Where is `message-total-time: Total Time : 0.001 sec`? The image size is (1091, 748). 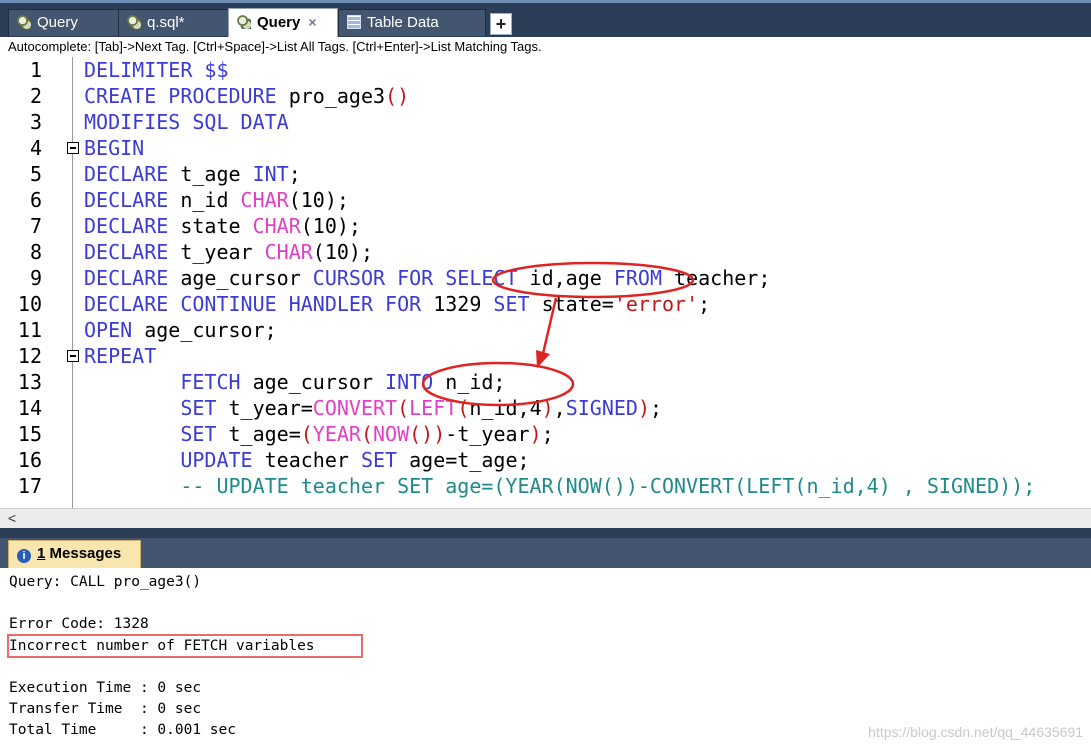 message-total-time: Total Time : 0.001 sec is located at coordinates (122, 730).